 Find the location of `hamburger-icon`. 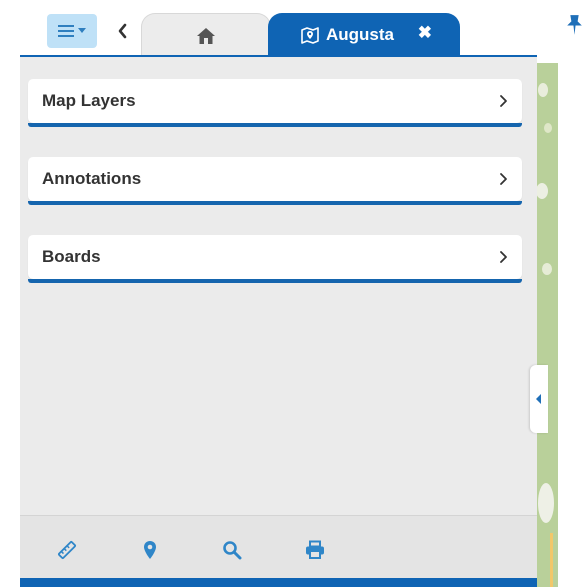

hamburger-icon is located at coordinates (66, 31).